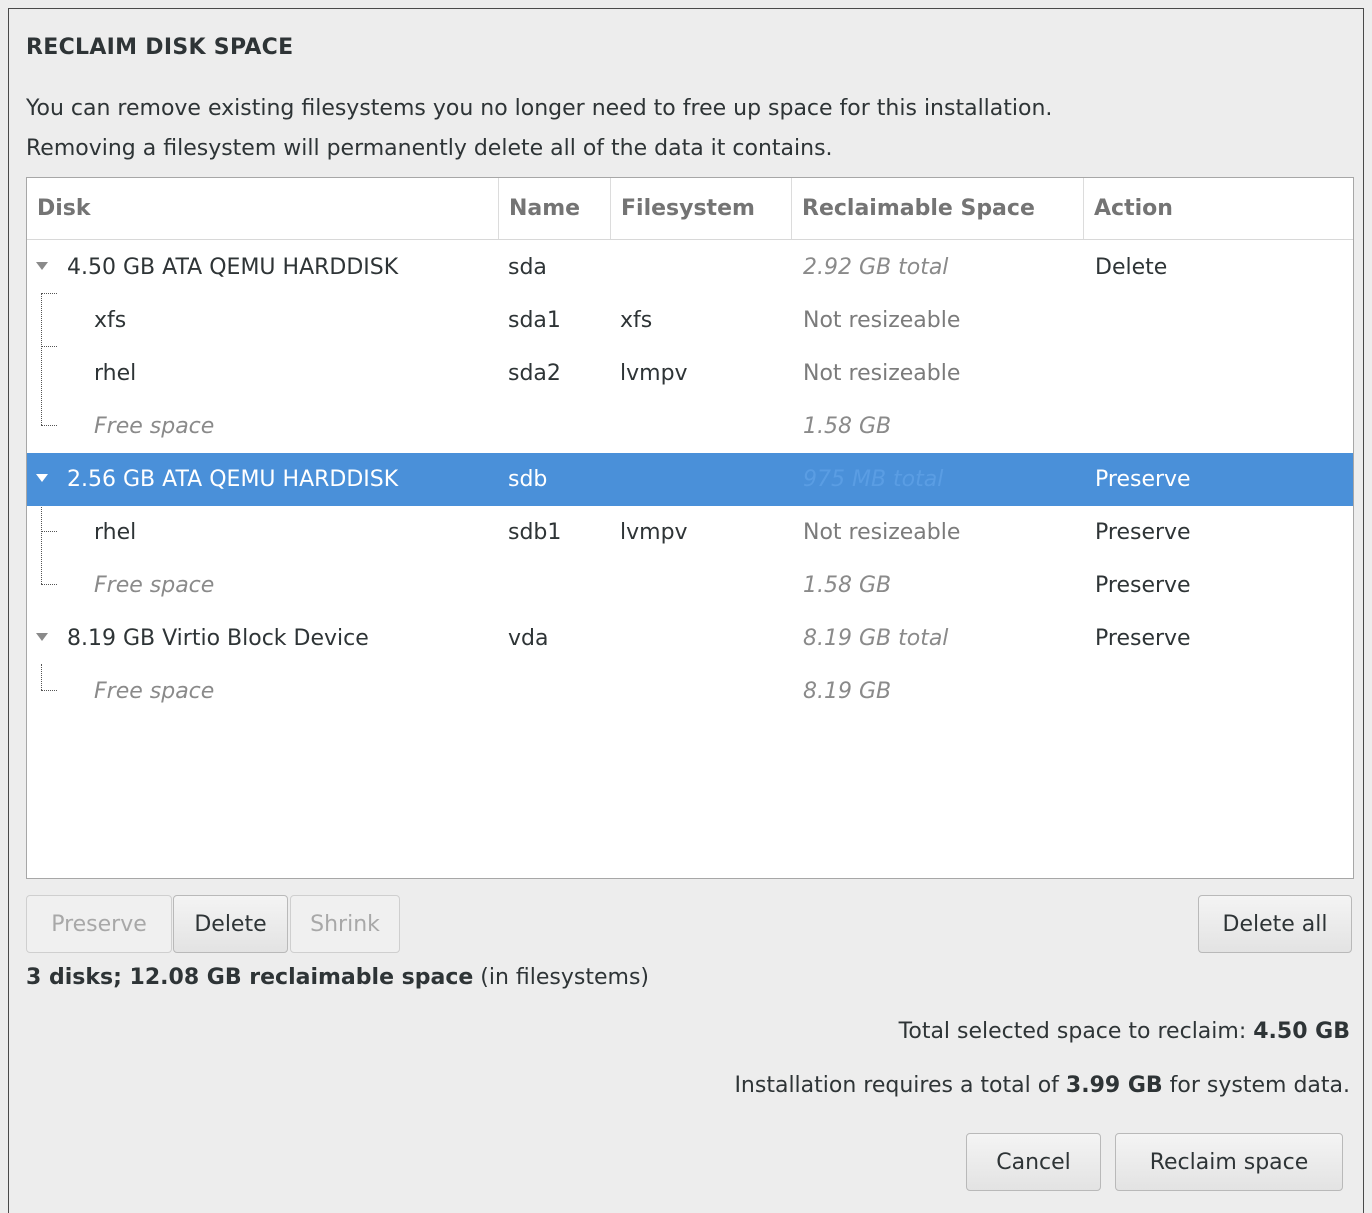 The height and width of the screenshot is (1213, 1372). What do you see at coordinates (1256, 1085) in the screenshot?
I see `requires-suffix: for system data.` at bounding box center [1256, 1085].